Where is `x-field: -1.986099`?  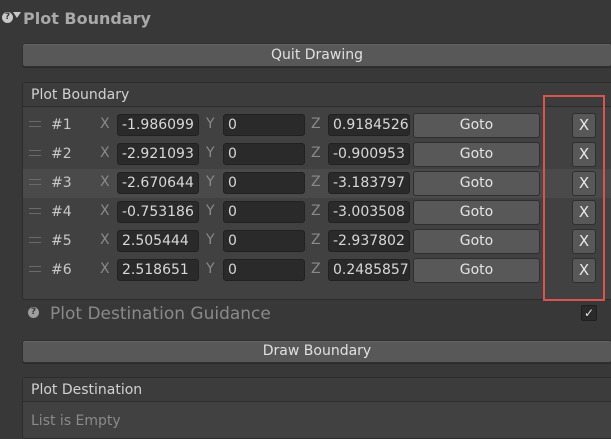 x-field: -1.986099 is located at coordinates (158, 125).